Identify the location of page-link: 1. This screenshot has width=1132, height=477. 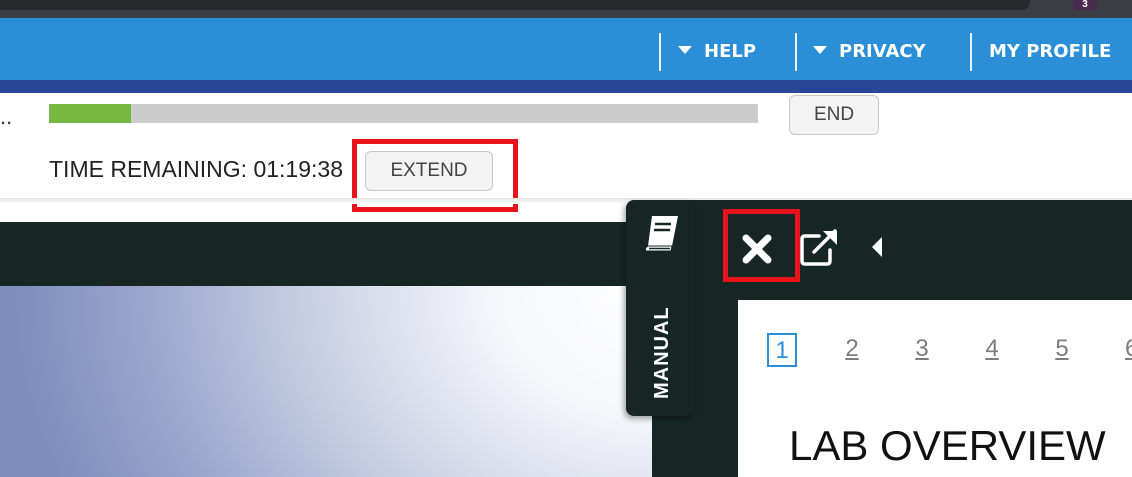
(782, 350).